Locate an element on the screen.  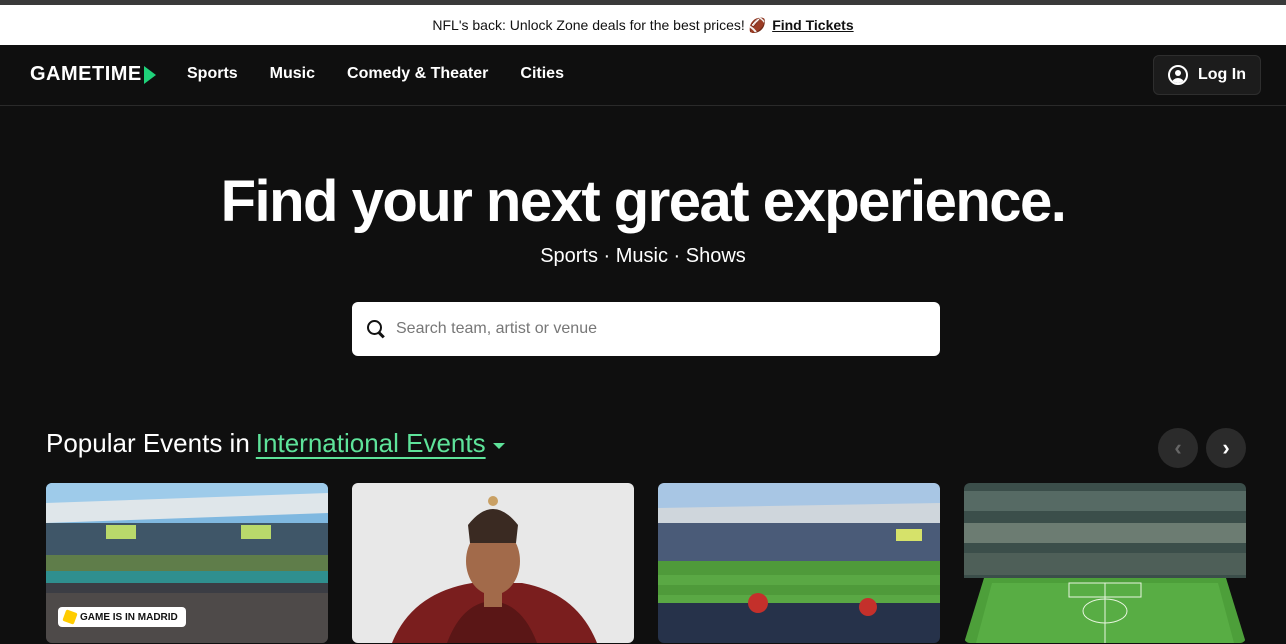
artist-image is located at coordinates (493, 563).